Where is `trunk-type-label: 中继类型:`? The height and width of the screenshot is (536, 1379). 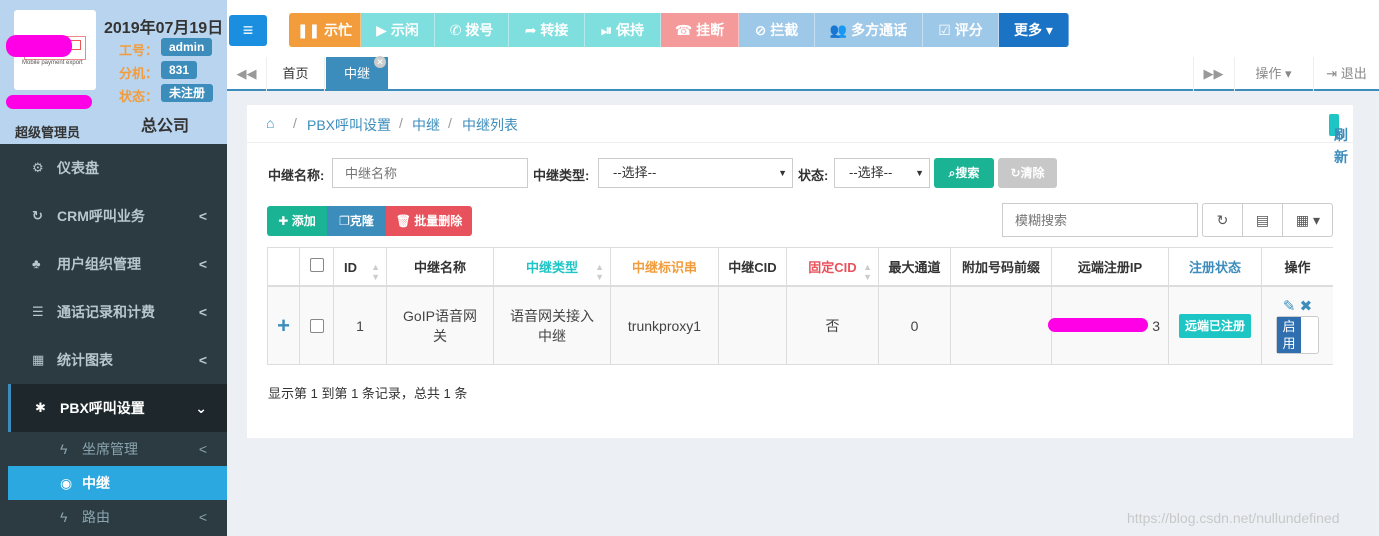 trunk-type-label: 中继类型: is located at coordinates (561, 175).